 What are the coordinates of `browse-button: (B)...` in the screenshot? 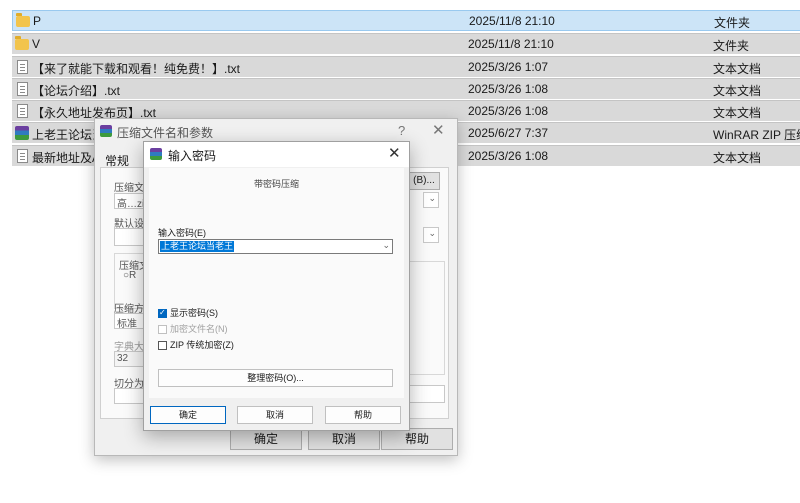 It's located at (424, 181).